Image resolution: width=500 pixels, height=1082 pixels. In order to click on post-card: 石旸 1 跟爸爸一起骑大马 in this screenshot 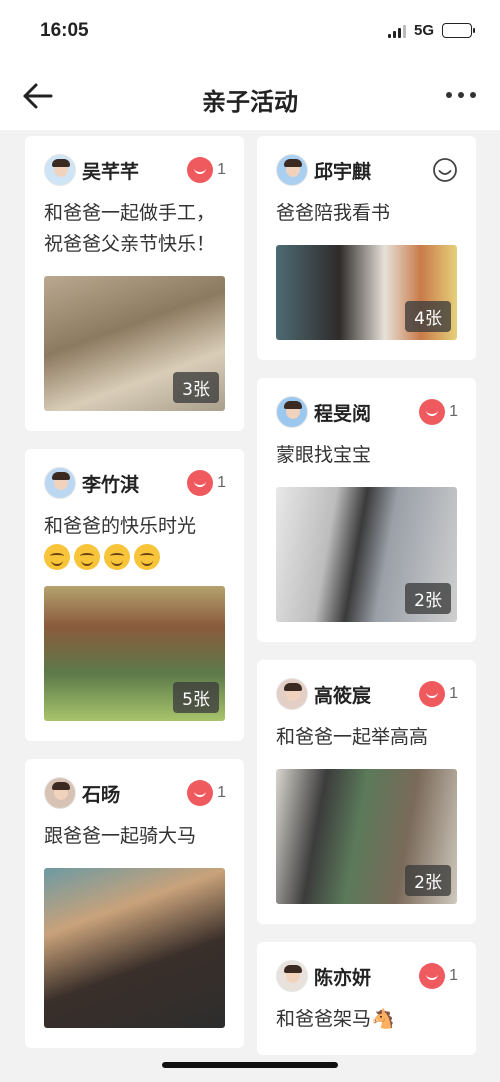, I will do `click(134, 903)`.